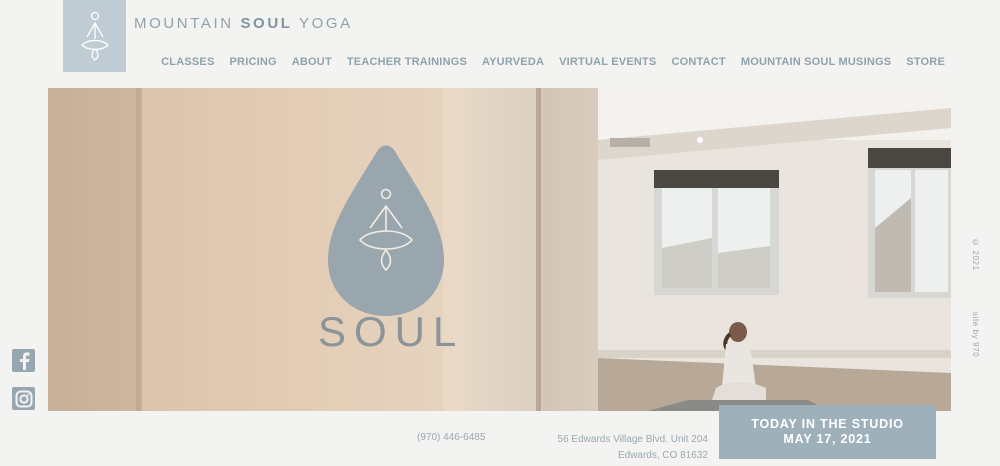 This screenshot has width=1000, height=466. What do you see at coordinates (253, 62) in the screenshot?
I see `nav-pricing: PRICING` at bounding box center [253, 62].